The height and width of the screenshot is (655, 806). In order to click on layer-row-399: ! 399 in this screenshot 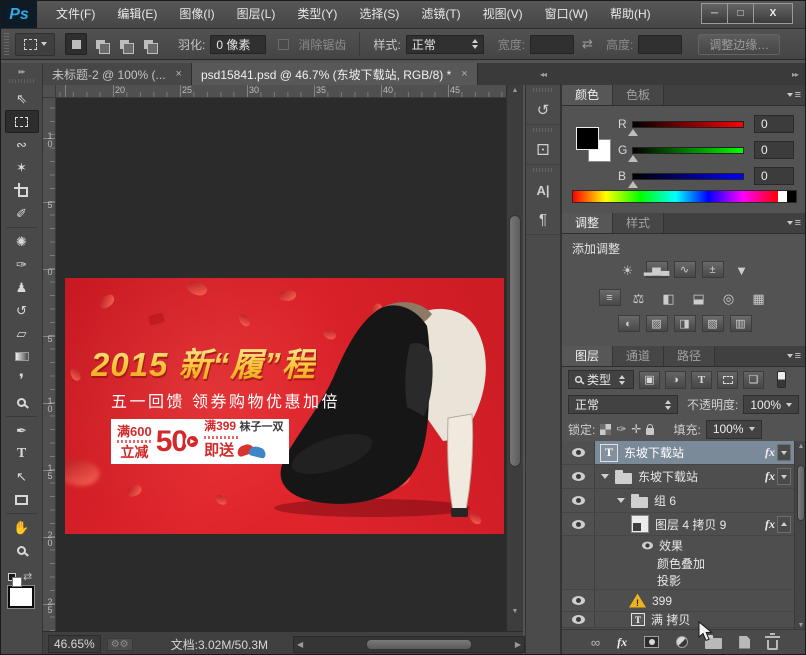, I will do `click(683, 601)`.